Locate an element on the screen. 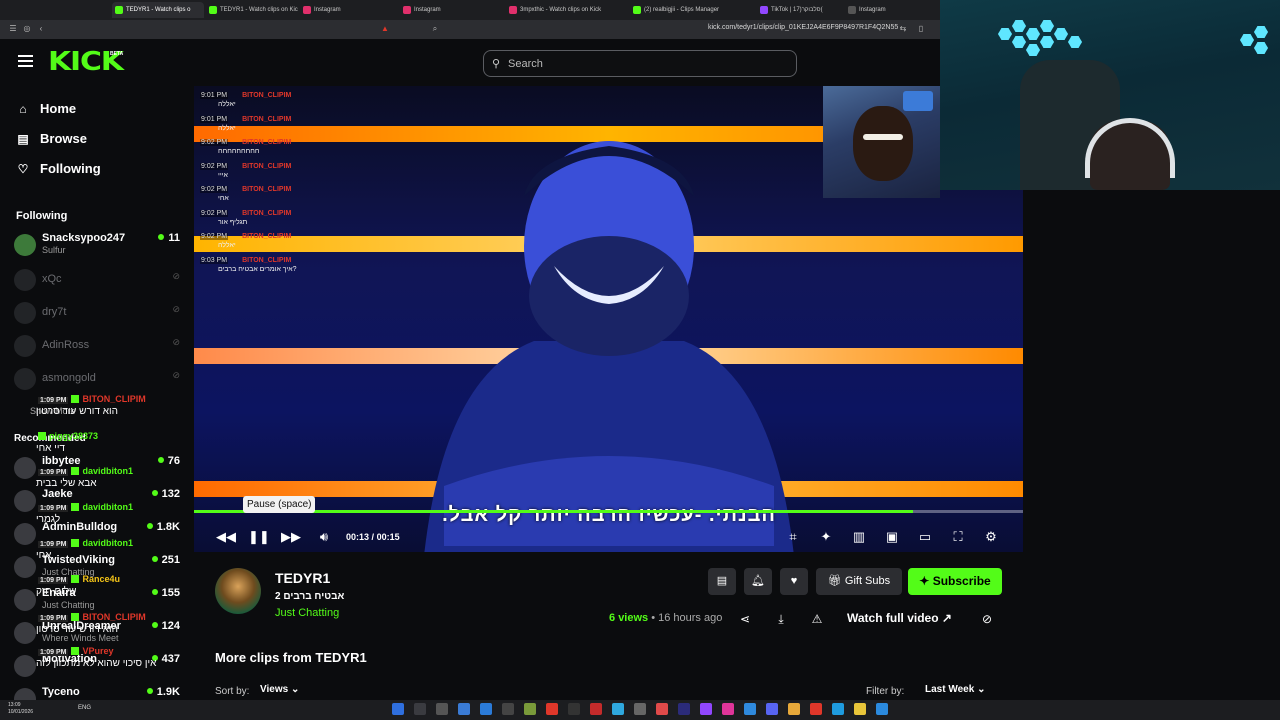 The image size is (1280, 720). site-header: KICK BETA ⚲ is located at coordinates (470, 62).